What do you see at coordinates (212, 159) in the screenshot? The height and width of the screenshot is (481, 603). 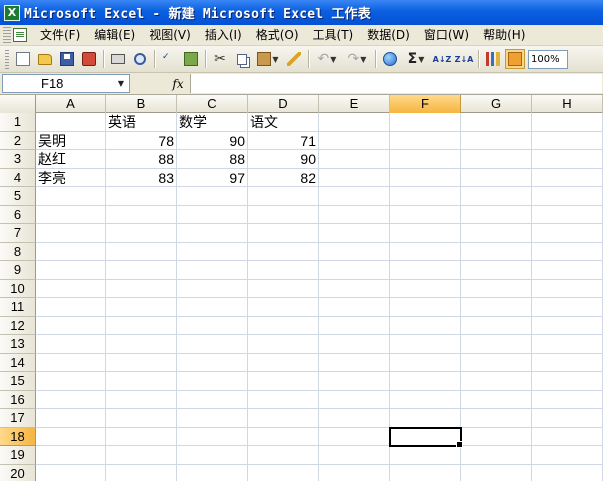 I see `cell-c3: 88` at bounding box center [212, 159].